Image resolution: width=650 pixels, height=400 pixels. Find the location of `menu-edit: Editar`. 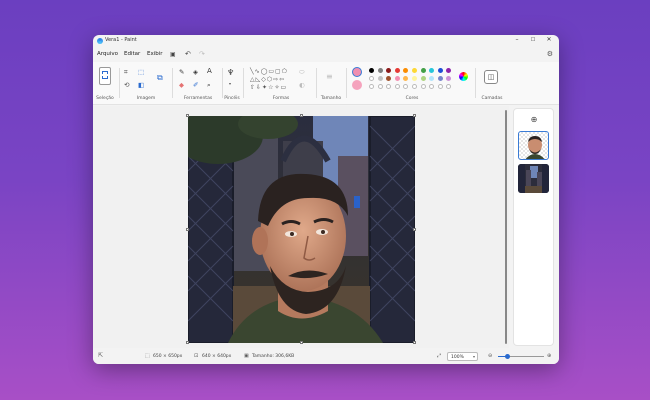

menu-edit: Editar is located at coordinates (132, 54).